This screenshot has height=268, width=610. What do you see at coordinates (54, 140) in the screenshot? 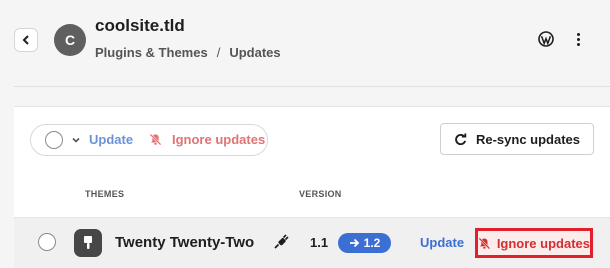
I see `select-all-checkbox` at bounding box center [54, 140].